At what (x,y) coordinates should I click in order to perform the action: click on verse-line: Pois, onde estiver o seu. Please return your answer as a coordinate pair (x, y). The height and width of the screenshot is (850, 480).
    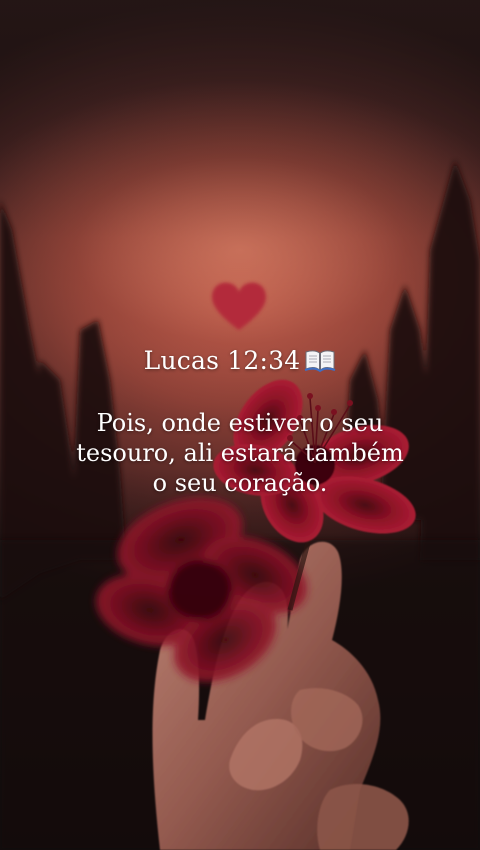
    Looking at the image, I should click on (240, 423).